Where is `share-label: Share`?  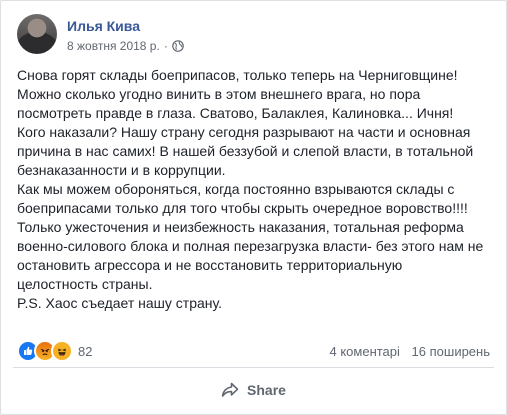
share-label: Share is located at coordinates (266, 390).